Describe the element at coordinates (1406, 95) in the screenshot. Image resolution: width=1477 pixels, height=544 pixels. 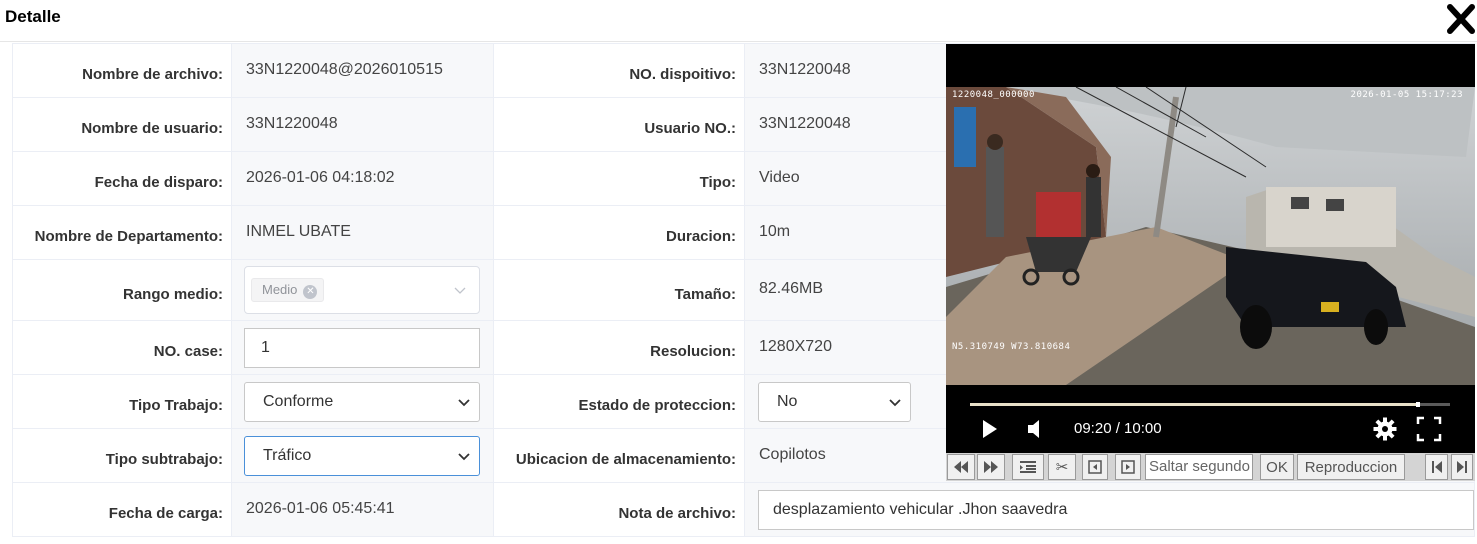
I see `osd-datetime: 2026-01-05 15:17:23` at that location.